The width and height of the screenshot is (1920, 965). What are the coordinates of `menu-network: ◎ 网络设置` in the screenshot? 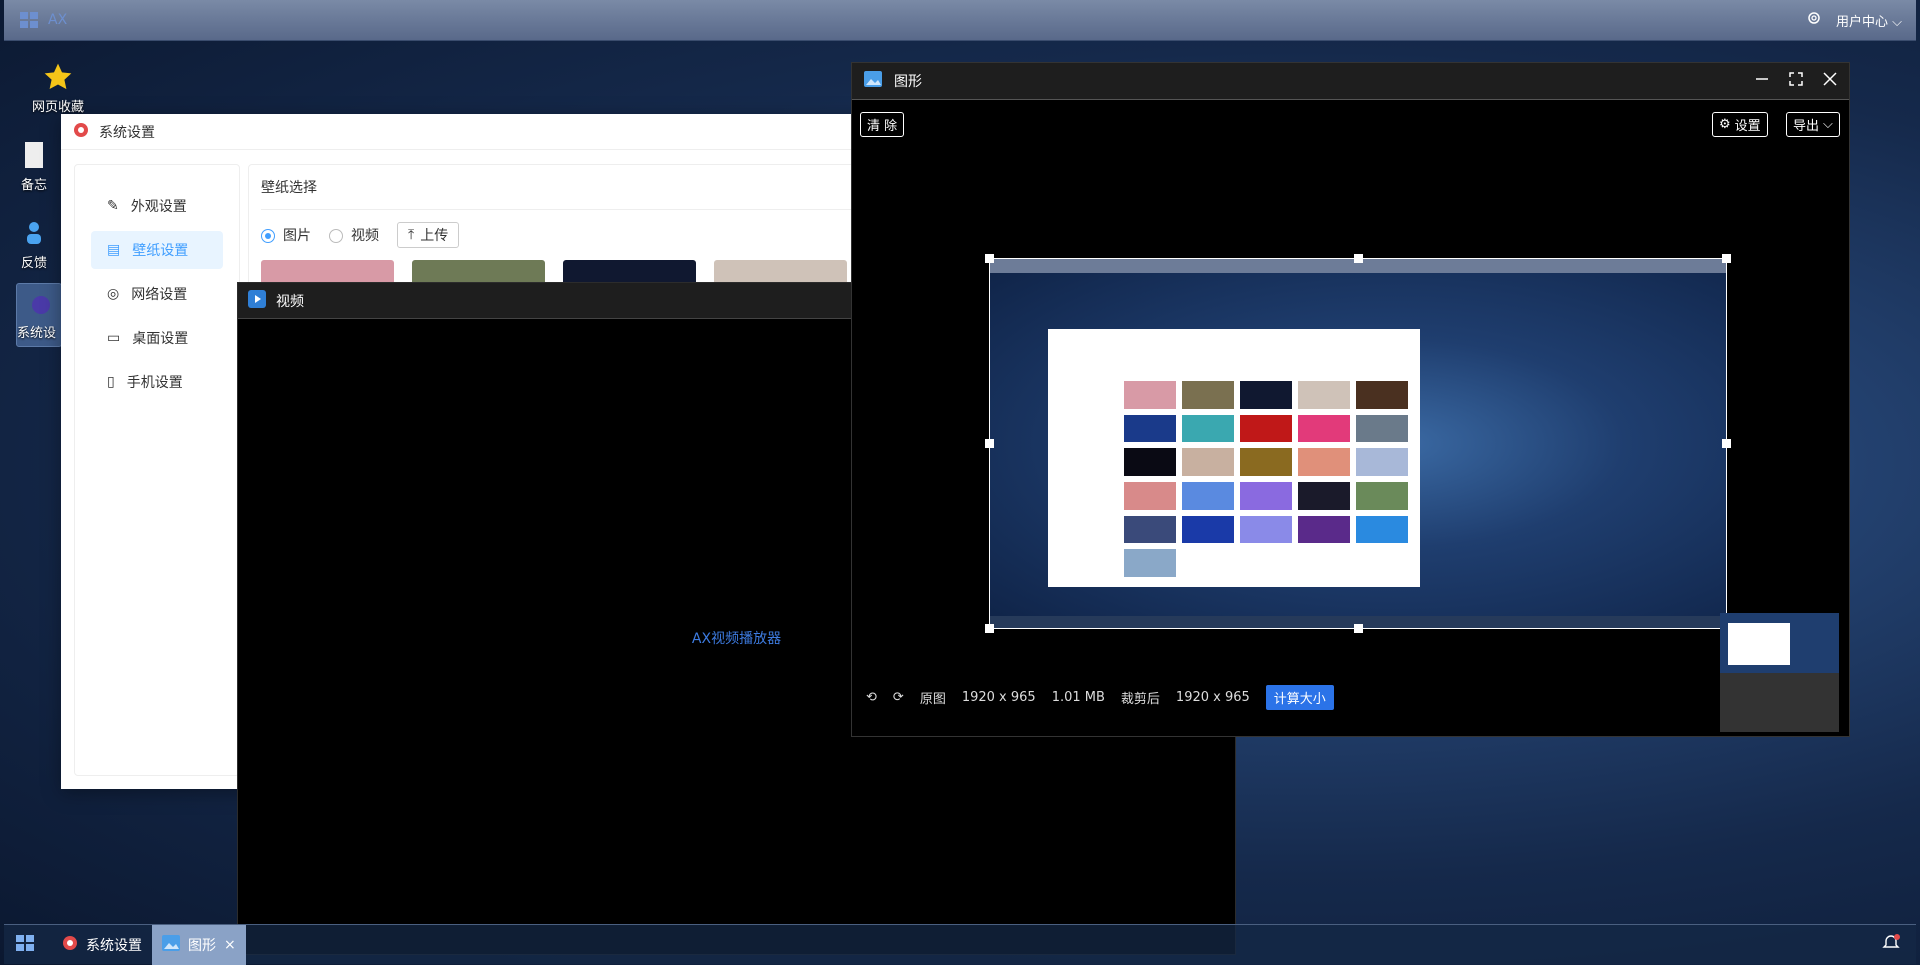 It's located at (157, 294).